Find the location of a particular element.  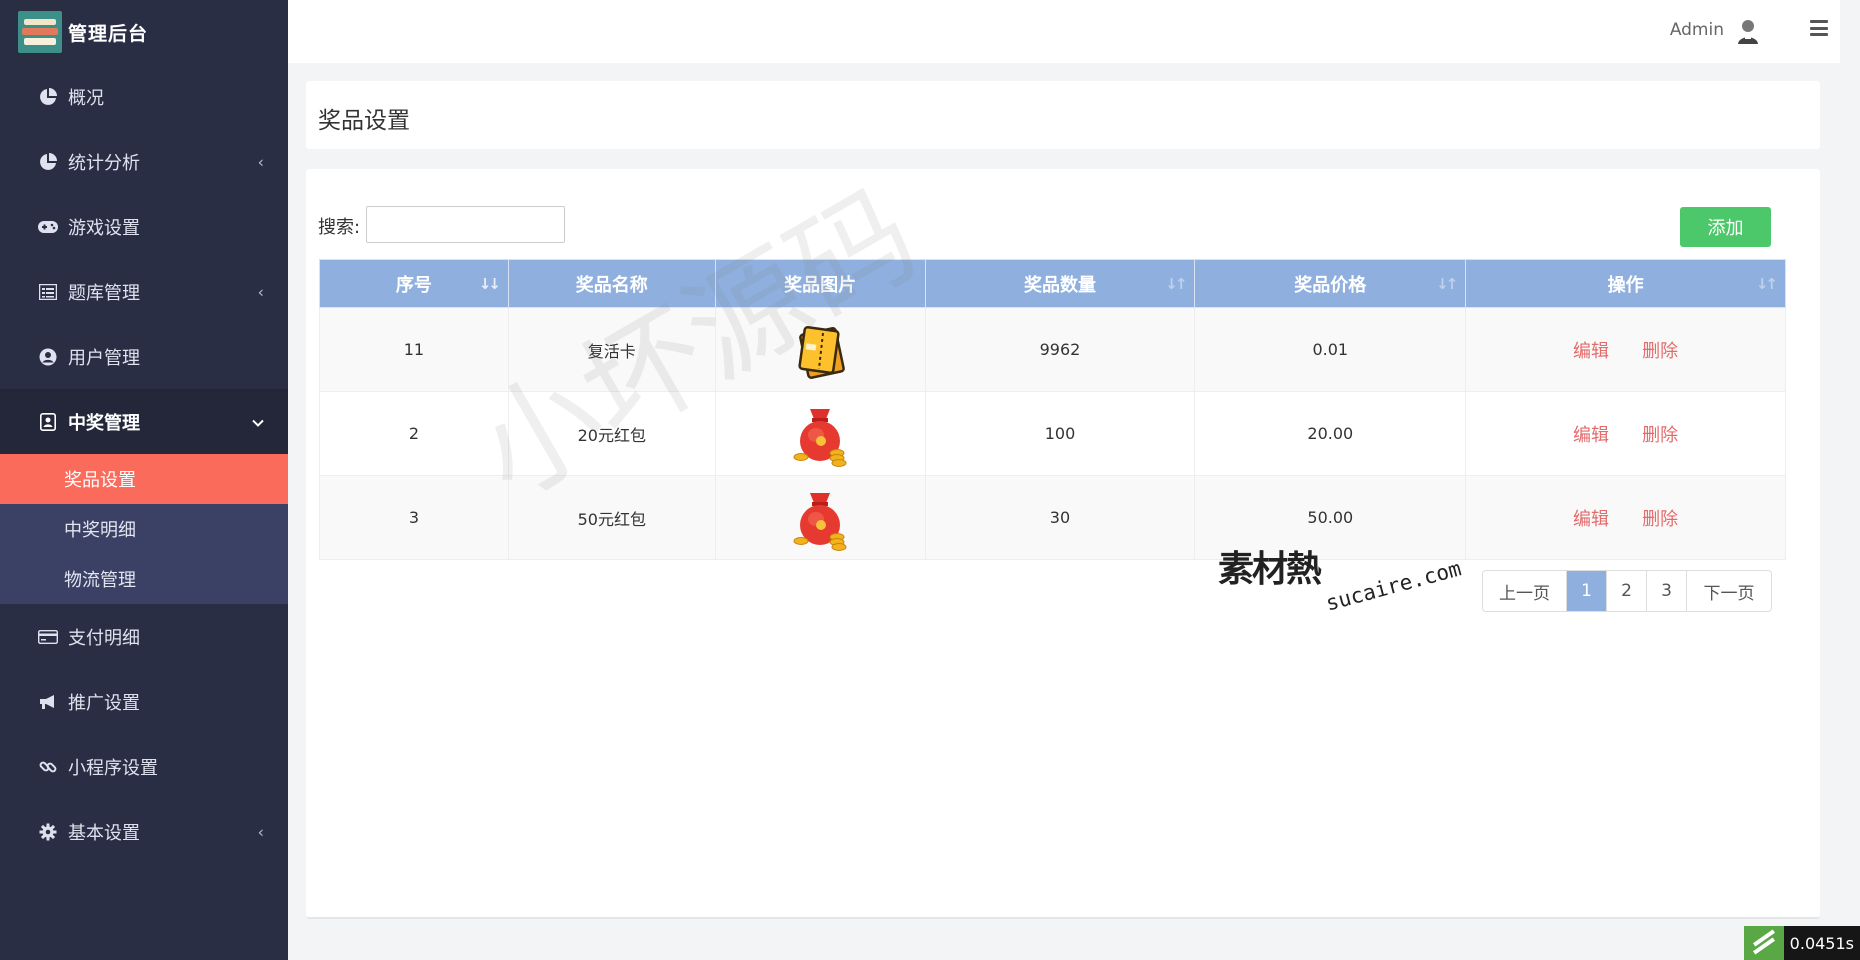

table-row: 3 50元红包 30 50.00 编辑 删除 is located at coordinates (1052, 517).